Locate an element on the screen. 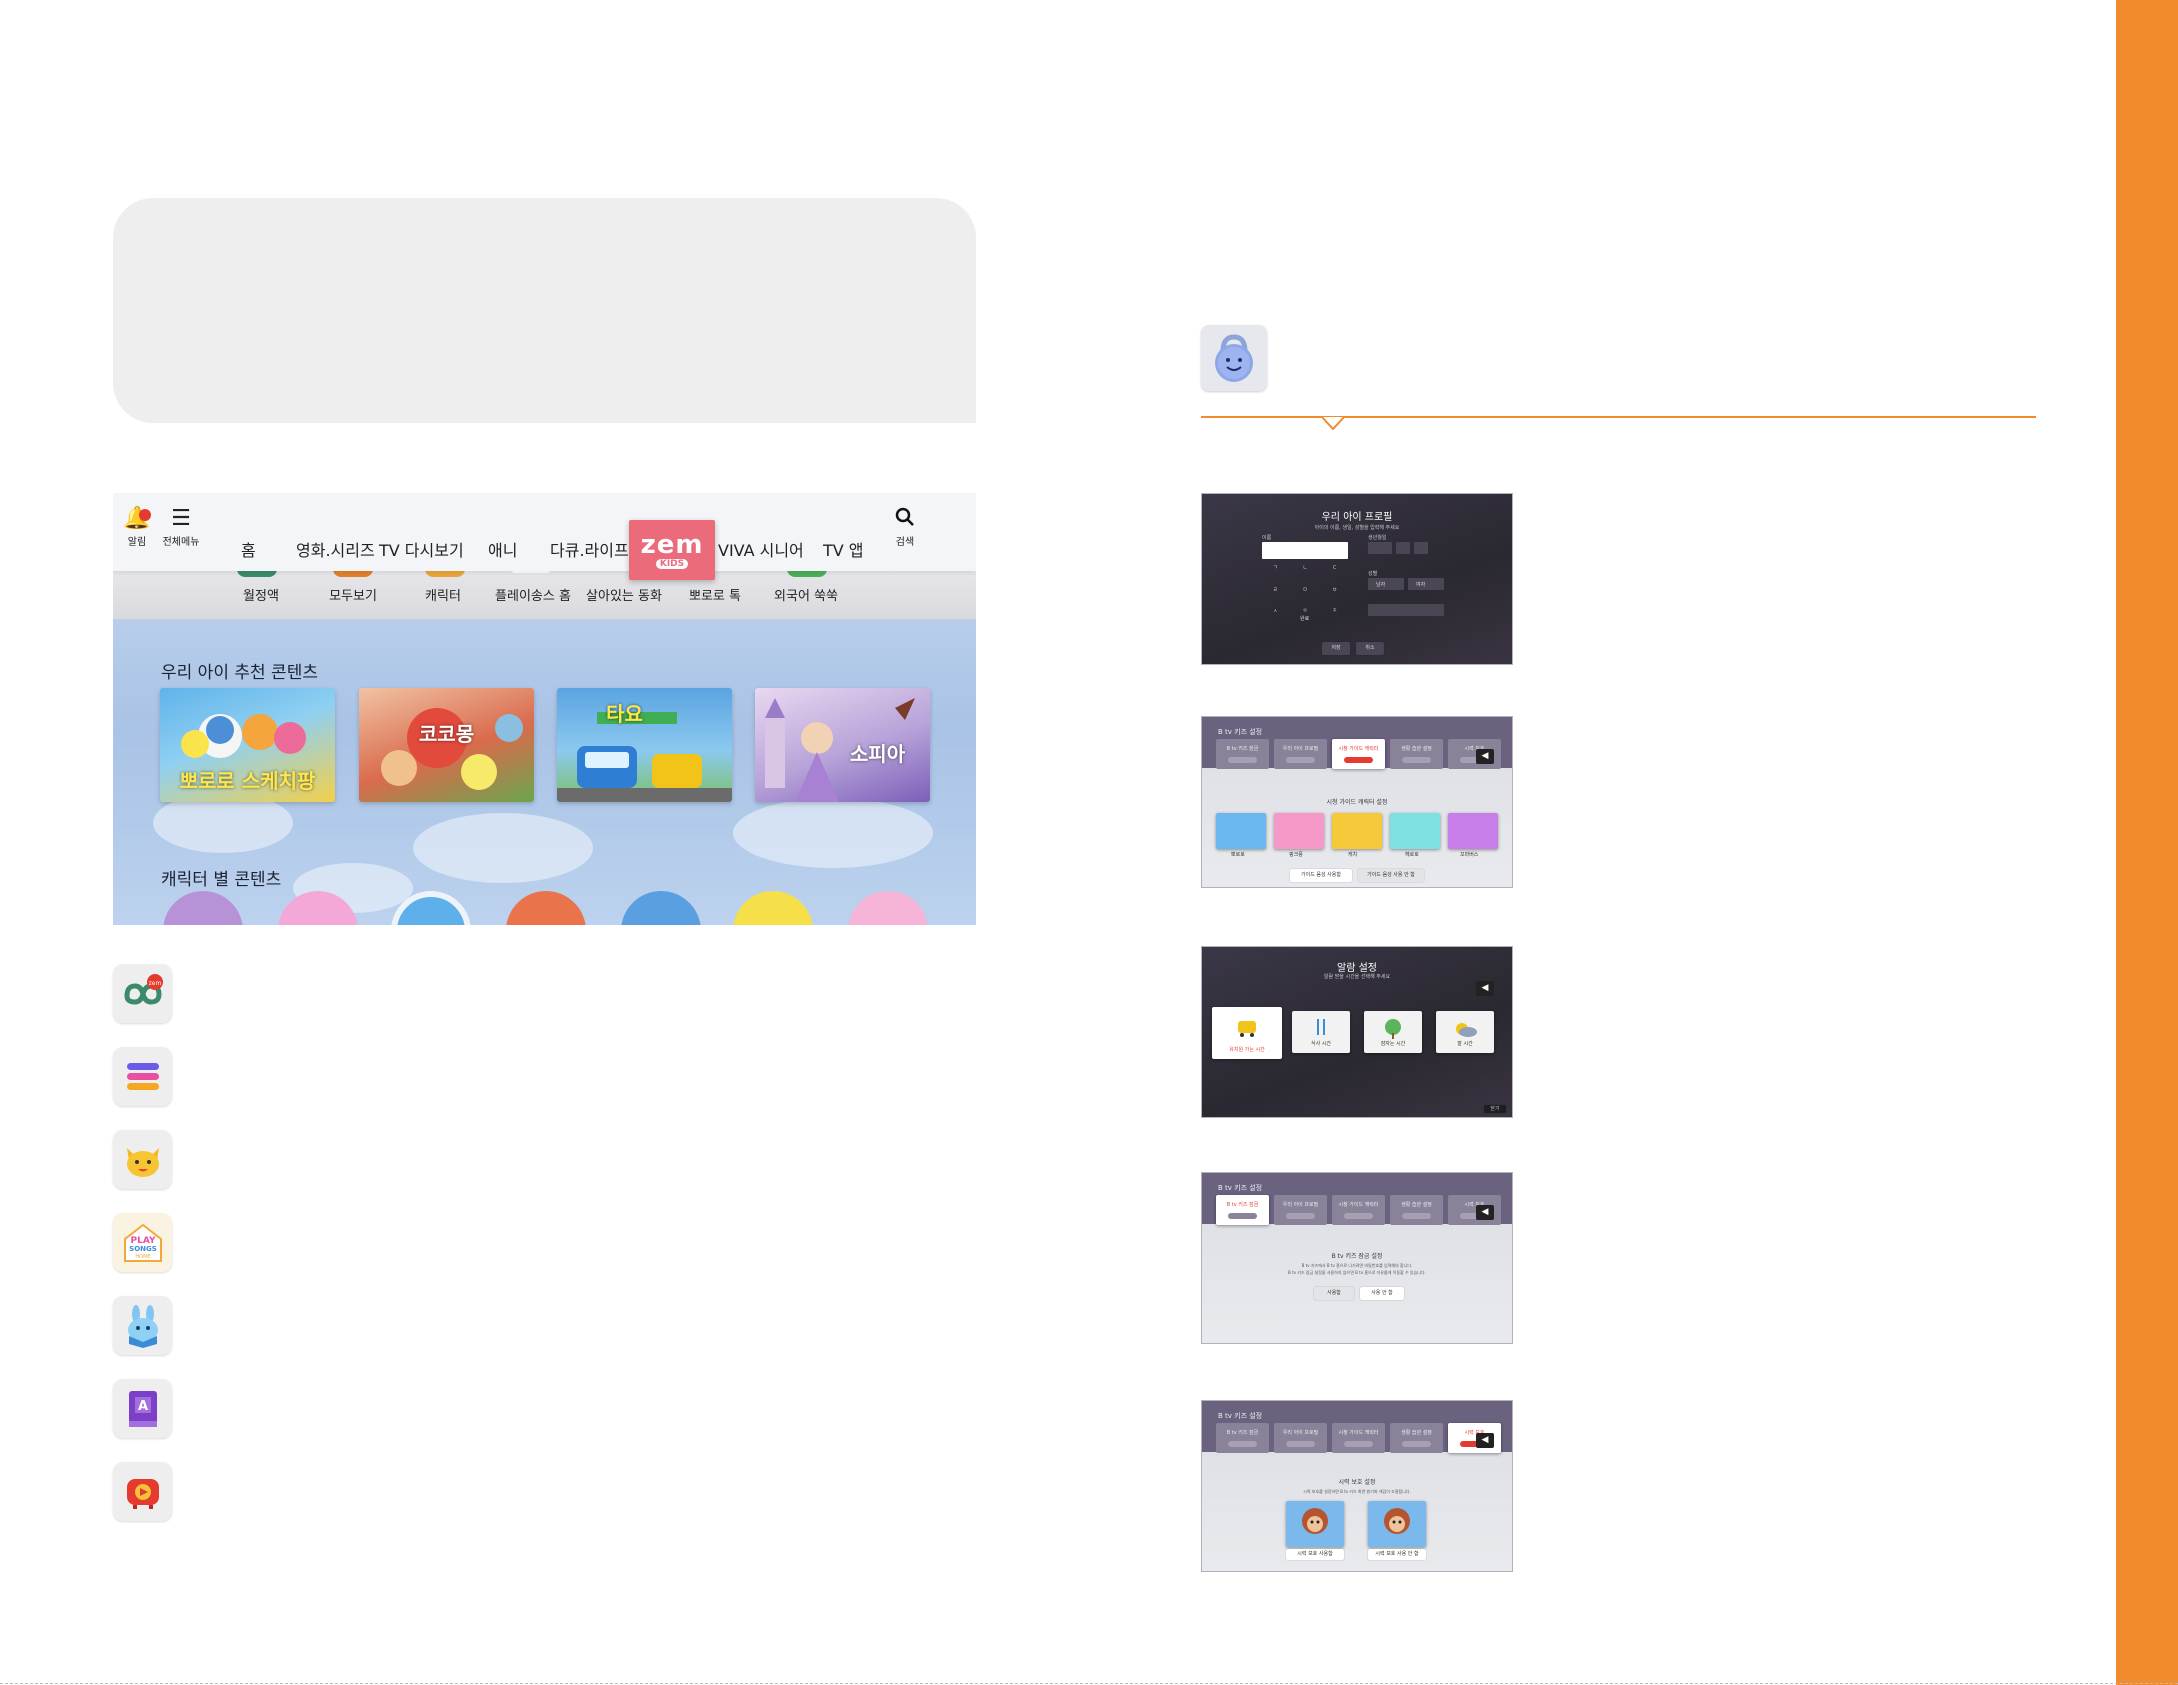 This screenshot has width=2178, height=1685. menu-item-docu: 다큐.라이프 is located at coordinates (589, 549).